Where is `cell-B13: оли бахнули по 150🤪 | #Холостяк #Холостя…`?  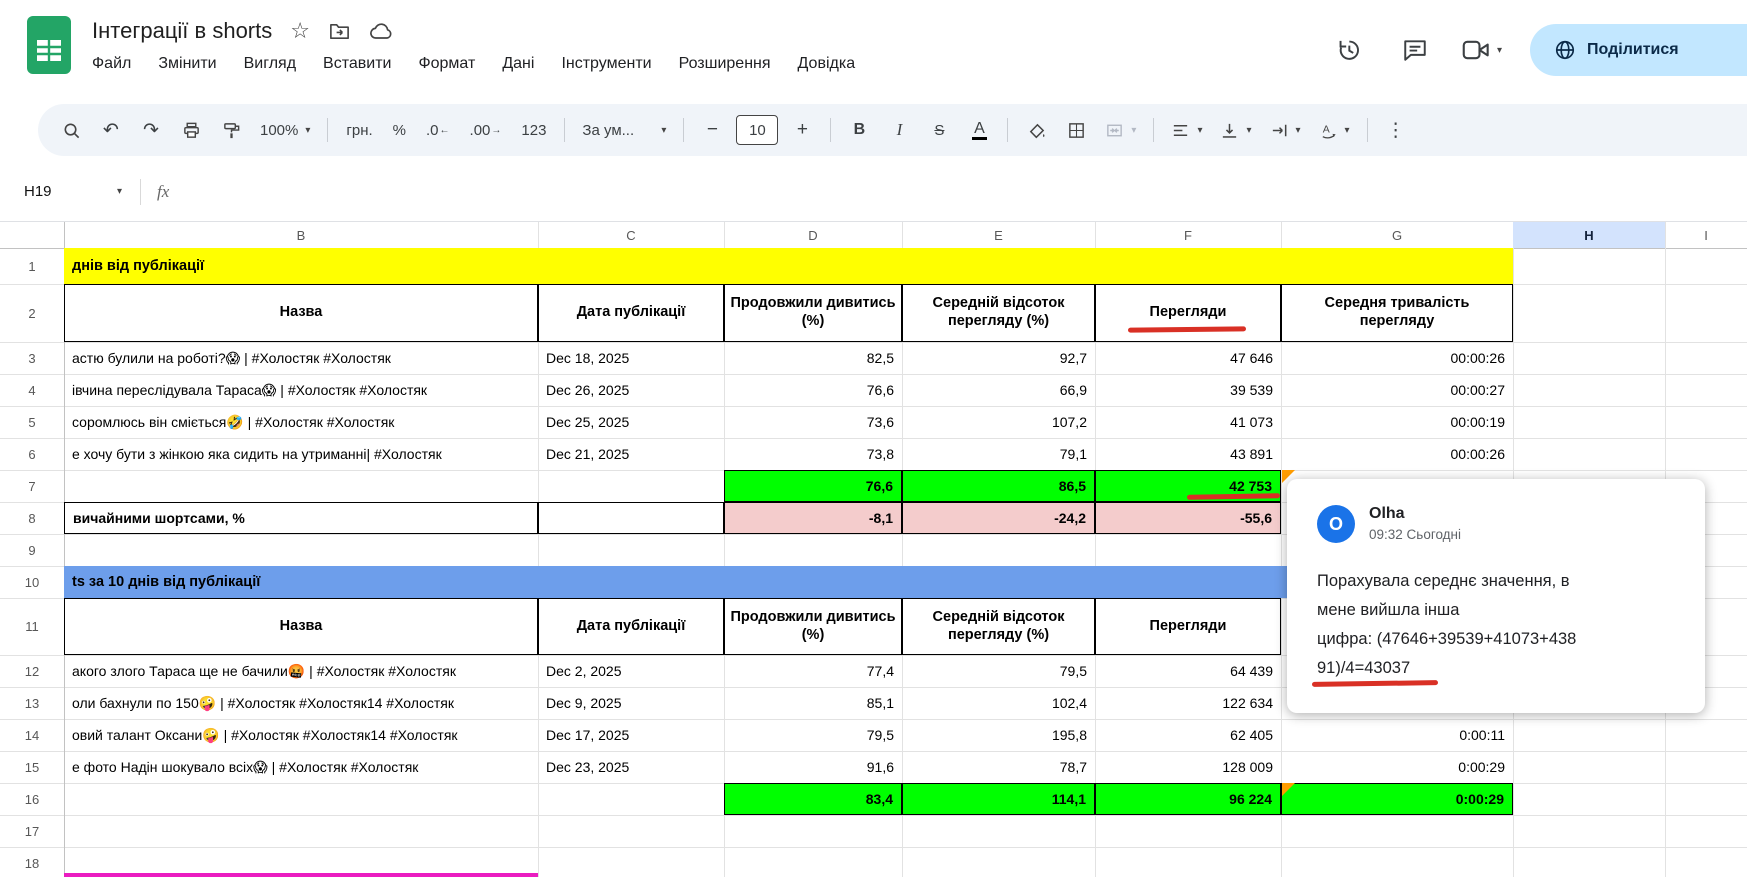 cell-B13: оли бахнули по 150🤪 | #Холостяк #Холостя… is located at coordinates (301, 703).